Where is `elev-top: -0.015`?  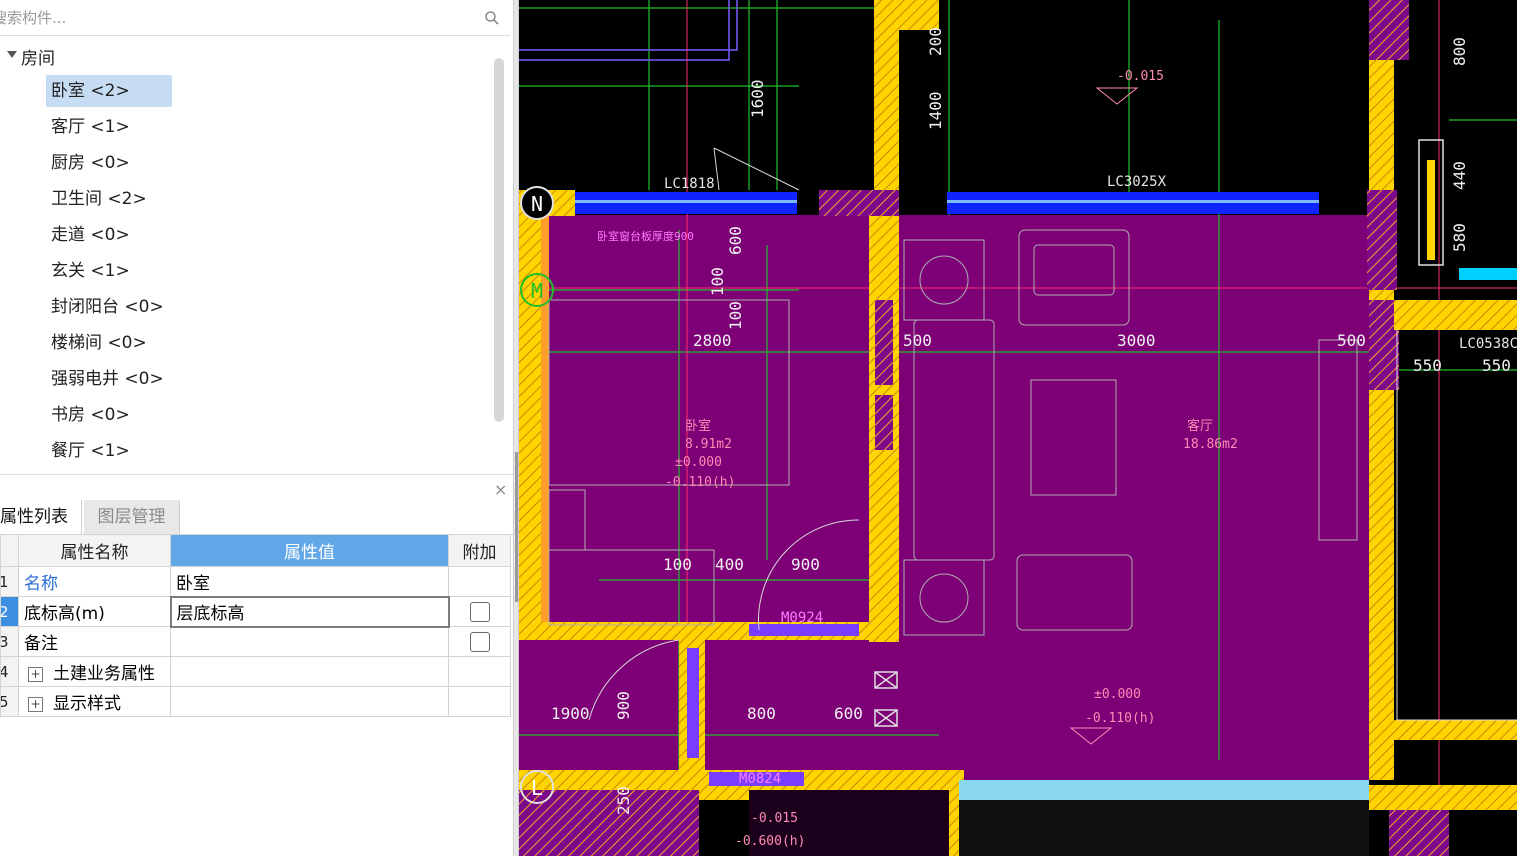 elev-top: -0.015 is located at coordinates (1140, 76).